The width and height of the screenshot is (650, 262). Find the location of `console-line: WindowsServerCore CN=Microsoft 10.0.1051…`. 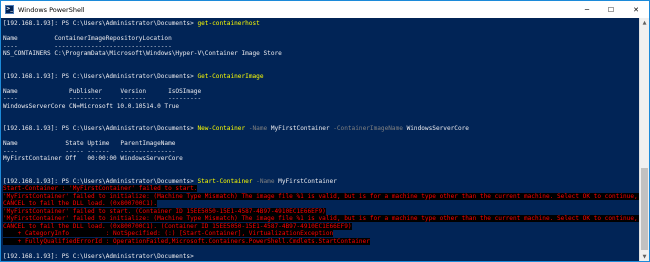

console-line: WindowsServerCore CN=Microsoft 10.0.1051… is located at coordinates (321, 107).